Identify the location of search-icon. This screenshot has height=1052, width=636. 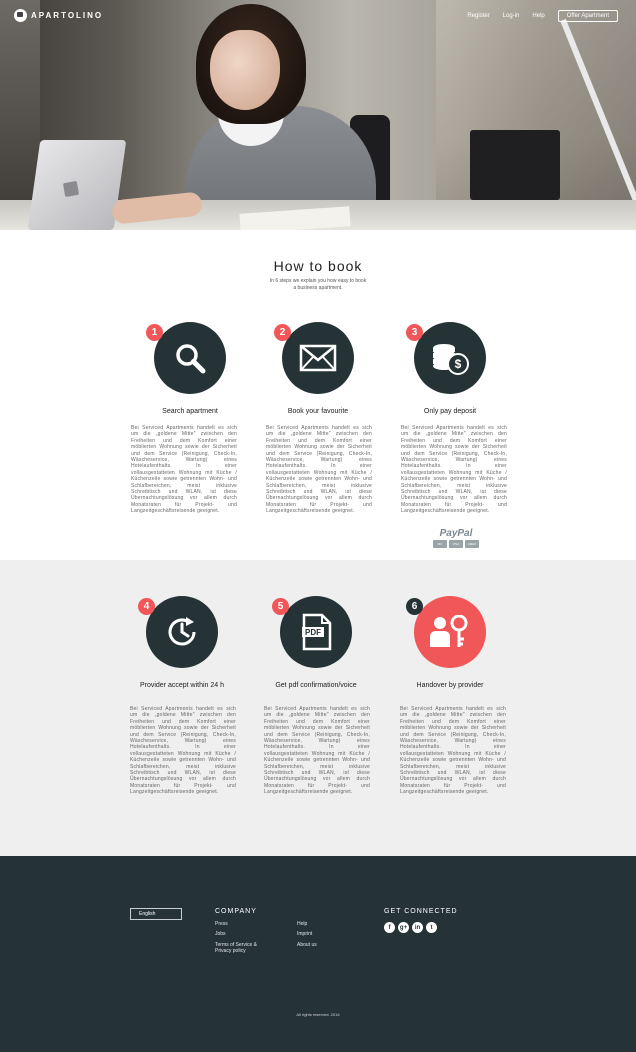
(191, 359).